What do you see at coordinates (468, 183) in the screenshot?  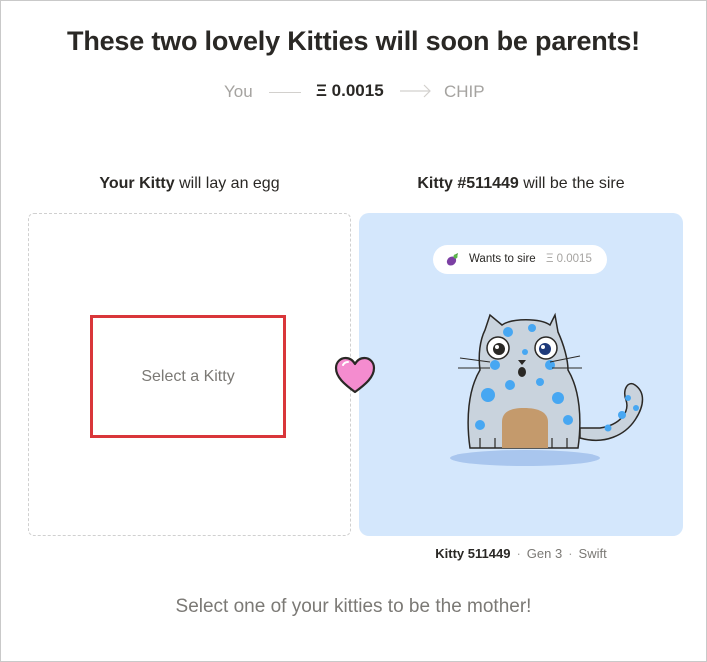 I see `sire-heading-bold: Kitty #511449` at bounding box center [468, 183].